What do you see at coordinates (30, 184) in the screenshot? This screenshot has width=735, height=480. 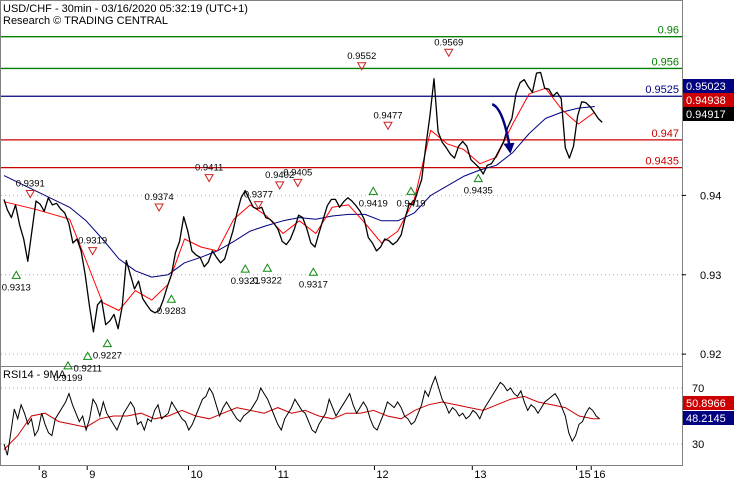 I see `pivot-label: 0.9391` at bounding box center [30, 184].